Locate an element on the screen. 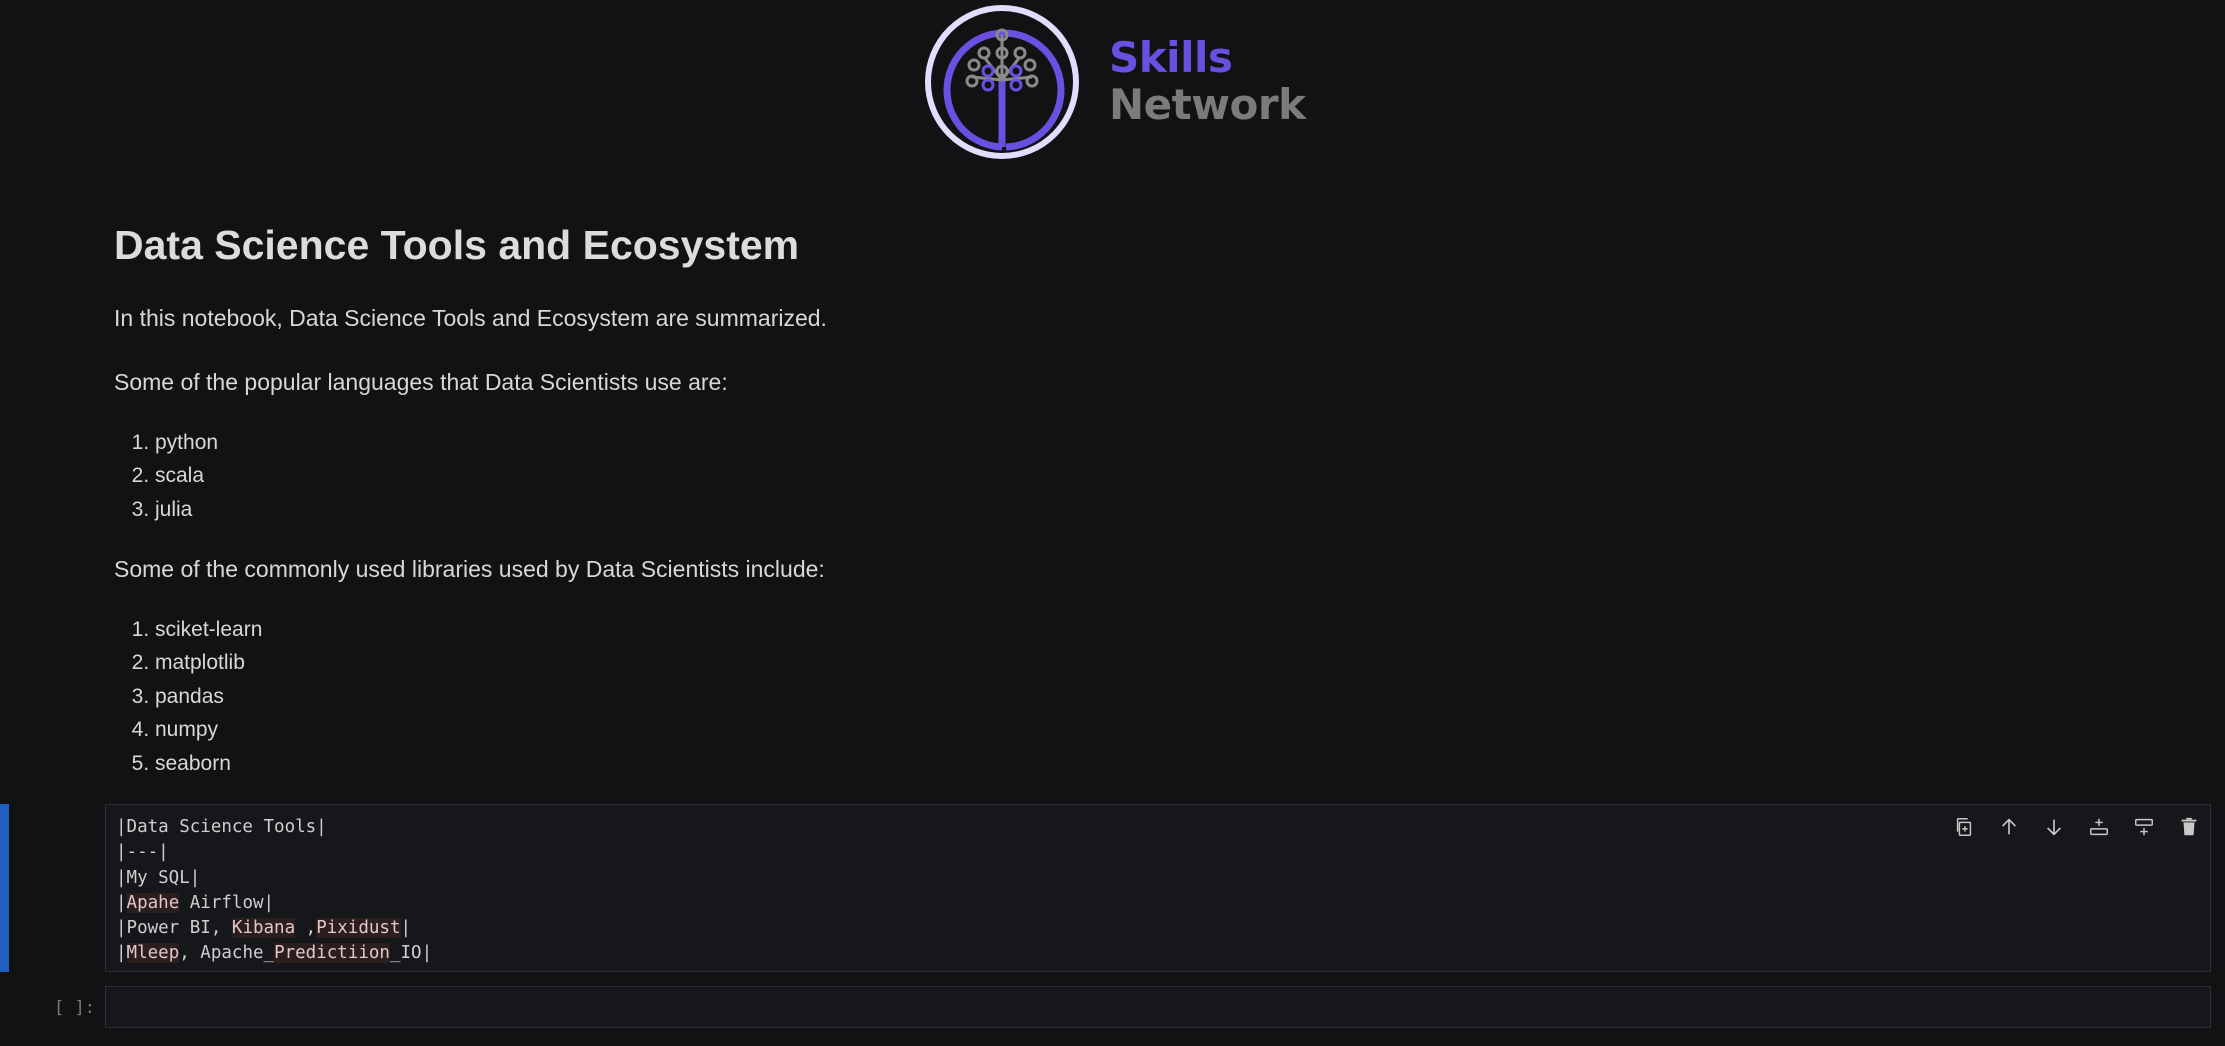 This screenshot has width=2225, height=1046. code-line: |Power BI, Kibana ,Pixidust| is located at coordinates (264, 928).